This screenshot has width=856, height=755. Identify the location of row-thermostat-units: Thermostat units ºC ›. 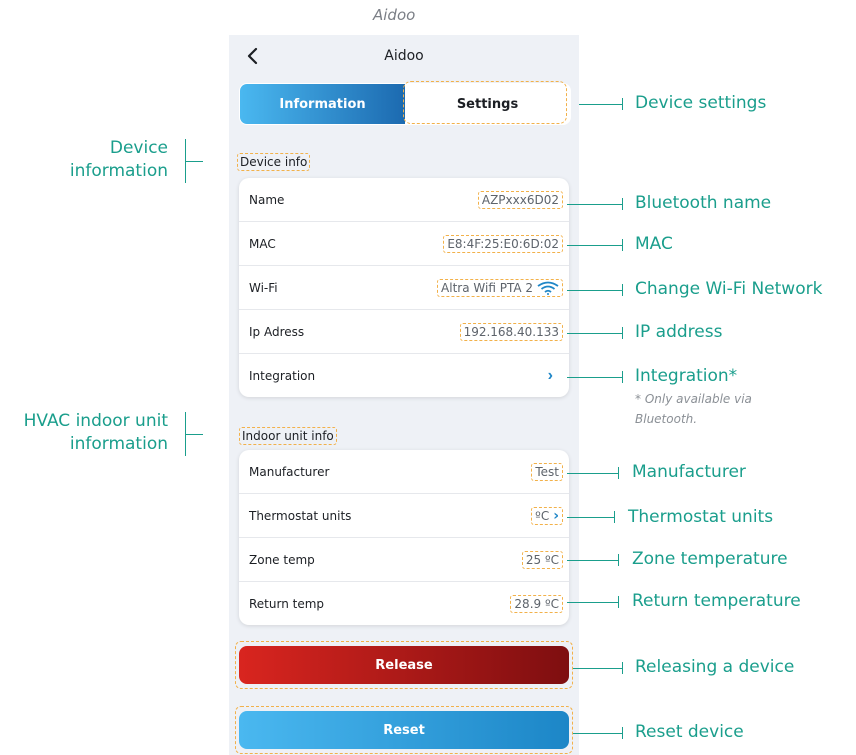
(404, 516).